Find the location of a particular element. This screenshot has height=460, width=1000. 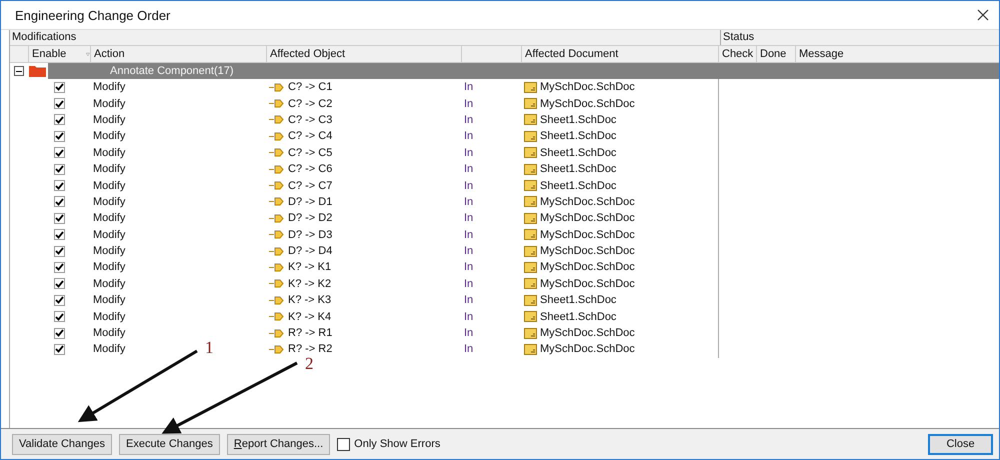

collapse-toggle is located at coordinates (19, 71).